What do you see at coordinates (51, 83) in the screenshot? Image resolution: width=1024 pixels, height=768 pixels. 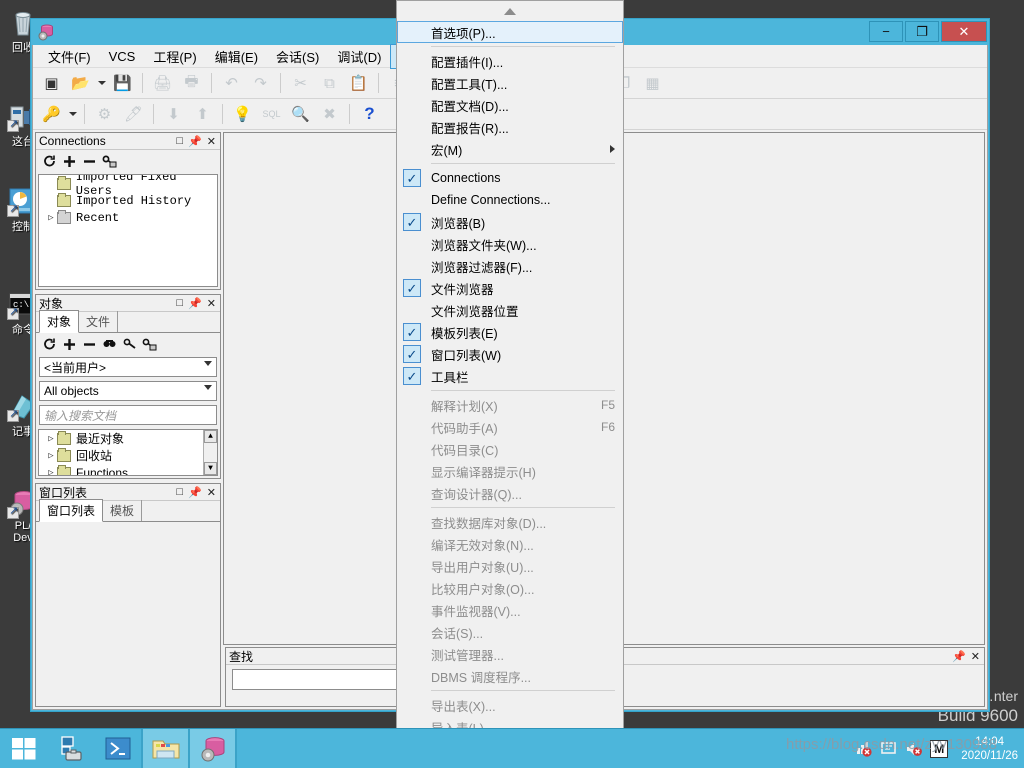 I see `new-icon: ▣` at bounding box center [51, 83].